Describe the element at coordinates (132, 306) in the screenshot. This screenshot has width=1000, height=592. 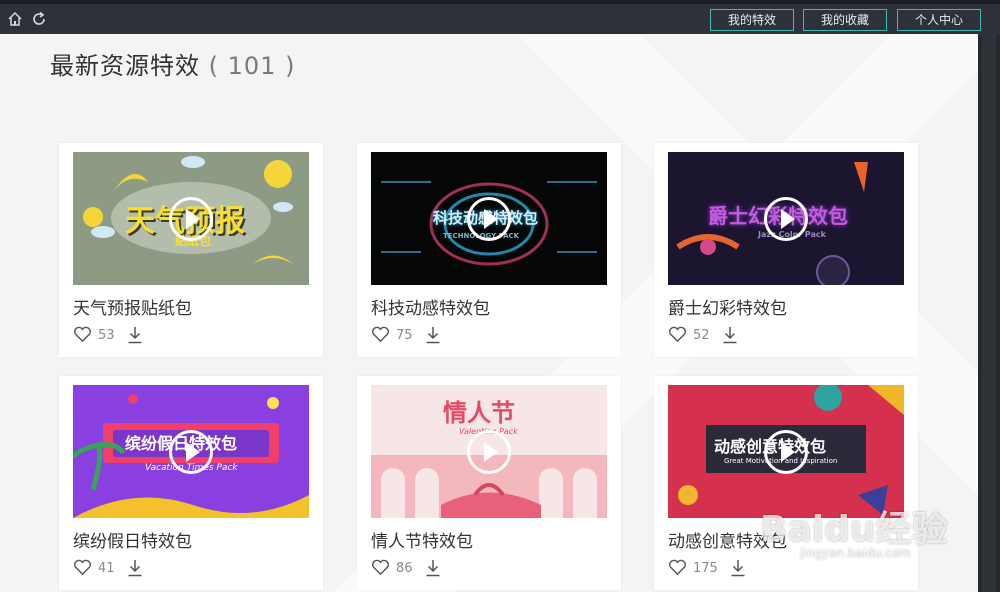
I see `card-title: 天气预报贴纸包` at that location.